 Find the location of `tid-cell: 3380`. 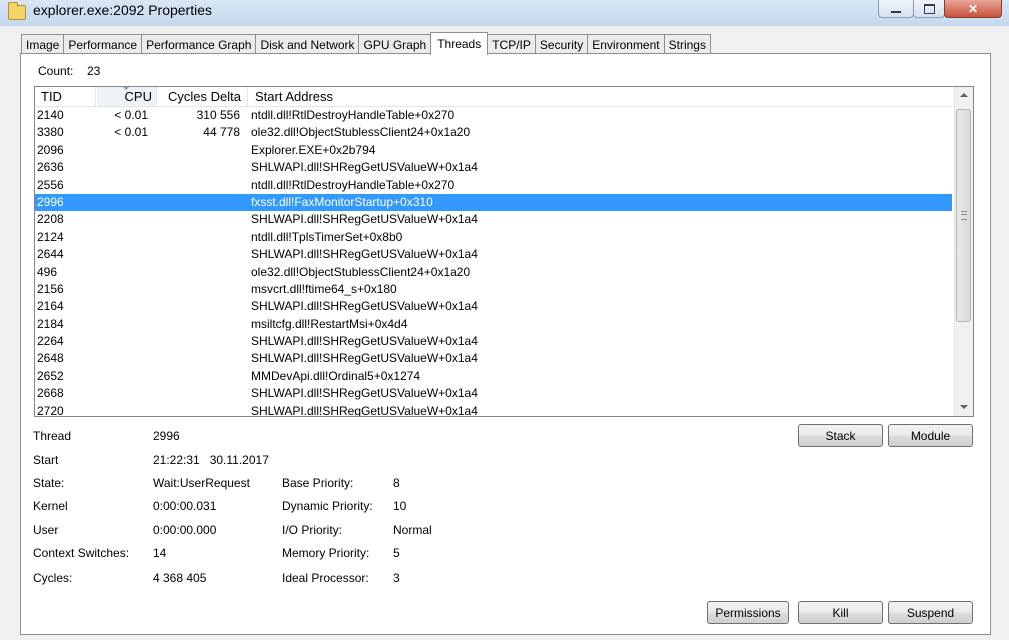

tid-cell: 3380 is located at coordinates (50, 132).